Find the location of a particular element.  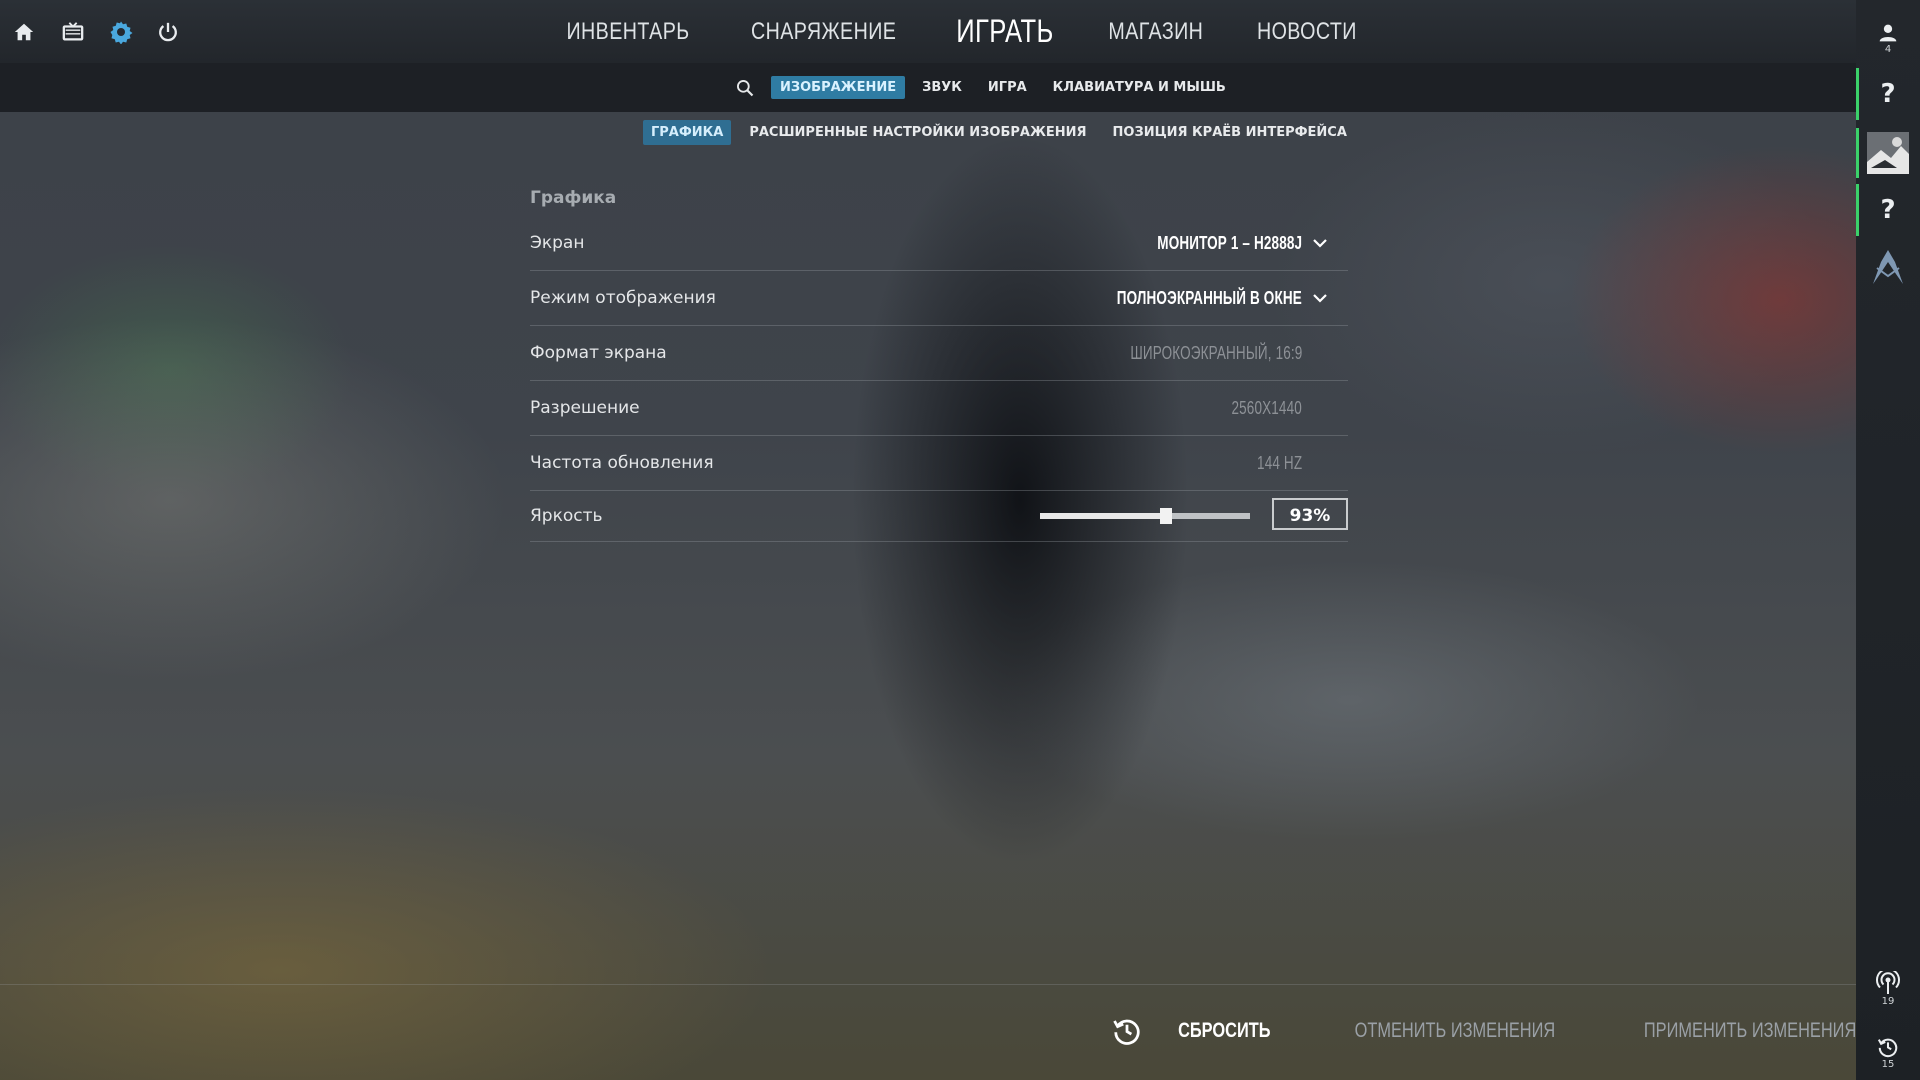

bottom-divider is located at coordinates (928, 984).